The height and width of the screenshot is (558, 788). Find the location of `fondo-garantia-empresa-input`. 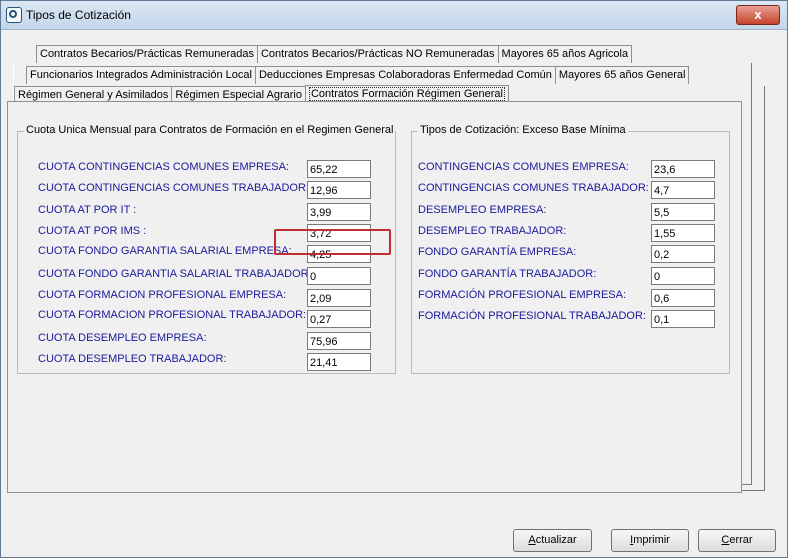

fondo-garantia-empresa-input is located at coordinates (683, 254).